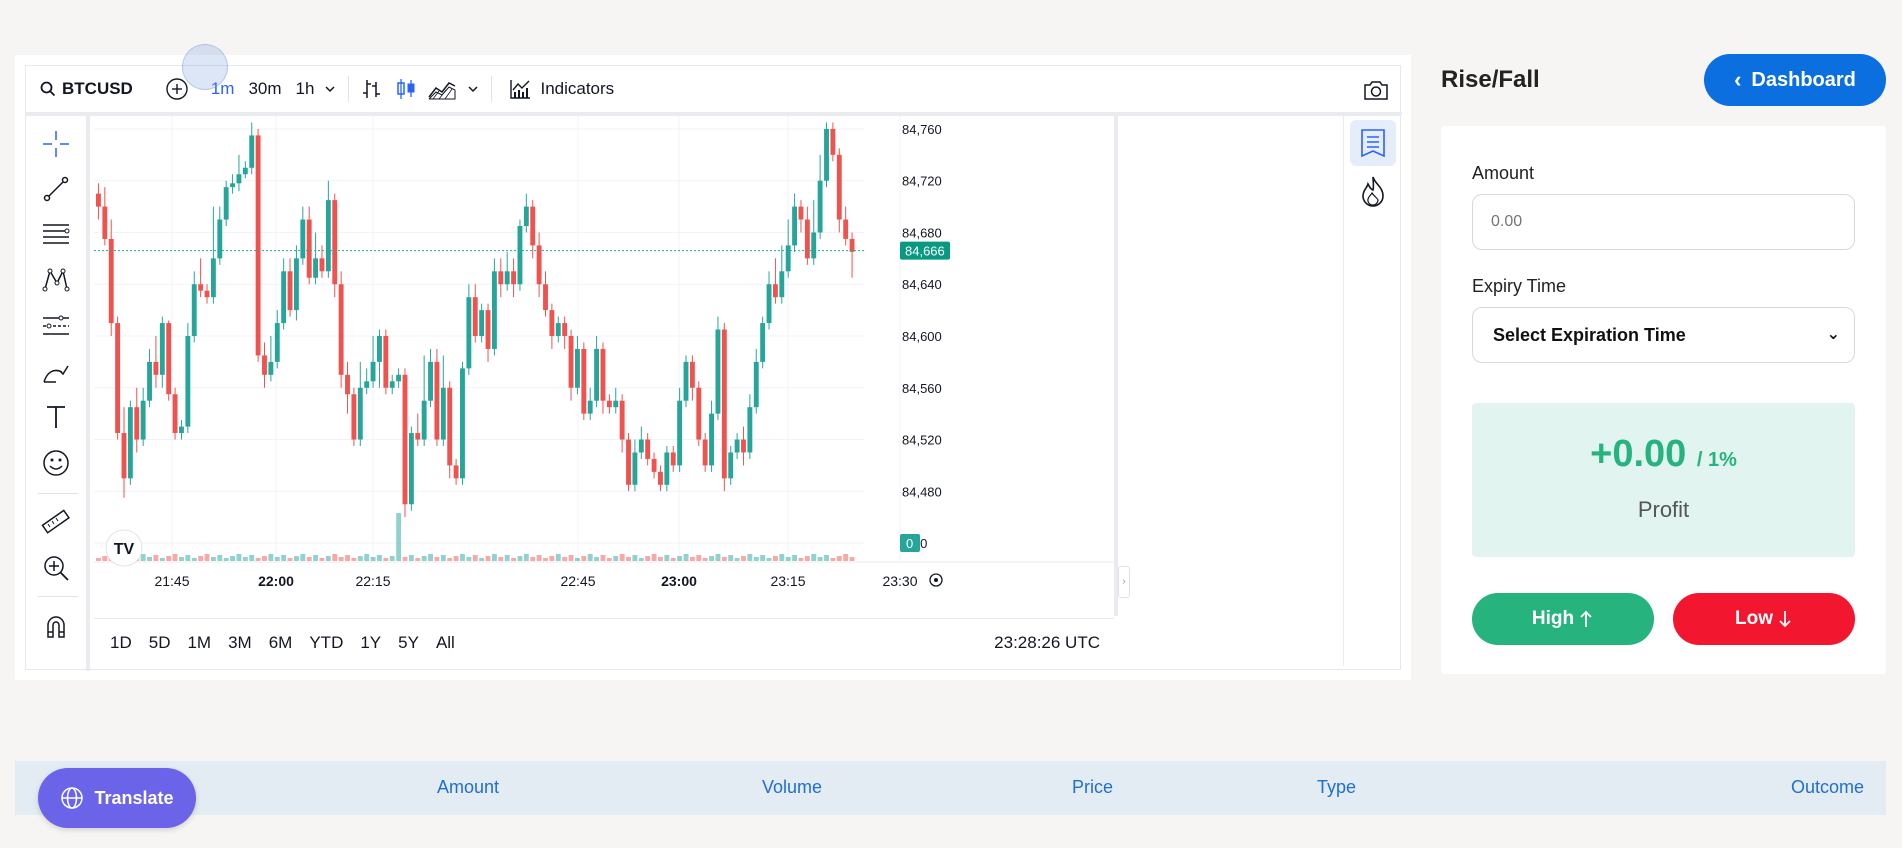 The image size is (1902, 848). Describe the element at coordinates (56, 522) in the screenshot. I see `ruler-icon` at that location.